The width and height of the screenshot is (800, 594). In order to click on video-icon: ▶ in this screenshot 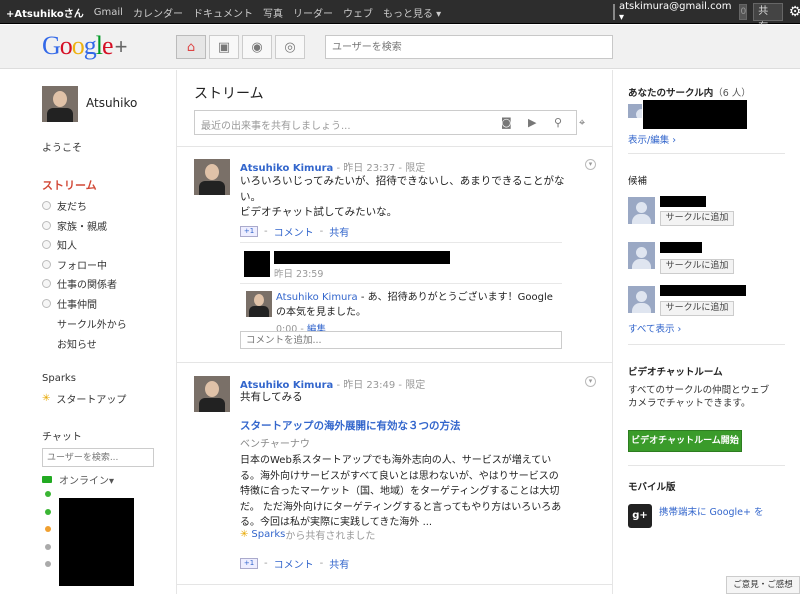, I will do `click(532, 122)`.